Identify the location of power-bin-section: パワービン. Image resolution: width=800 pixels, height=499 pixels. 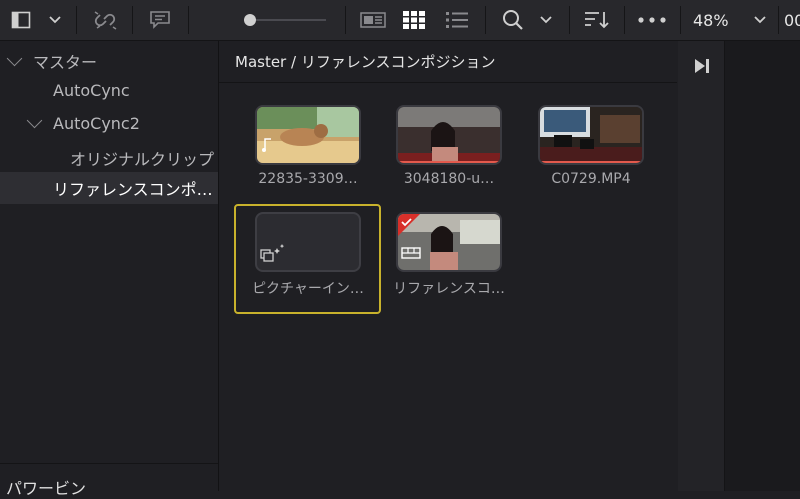
(109, 480).